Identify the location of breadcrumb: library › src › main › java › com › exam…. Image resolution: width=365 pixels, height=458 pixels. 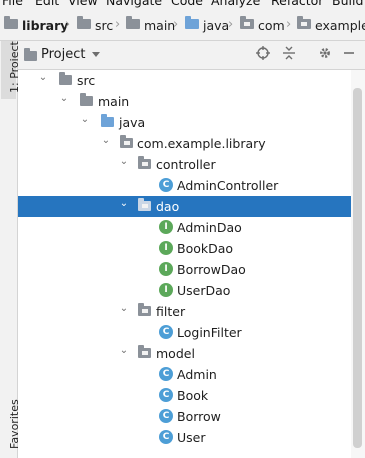
(182, 25).